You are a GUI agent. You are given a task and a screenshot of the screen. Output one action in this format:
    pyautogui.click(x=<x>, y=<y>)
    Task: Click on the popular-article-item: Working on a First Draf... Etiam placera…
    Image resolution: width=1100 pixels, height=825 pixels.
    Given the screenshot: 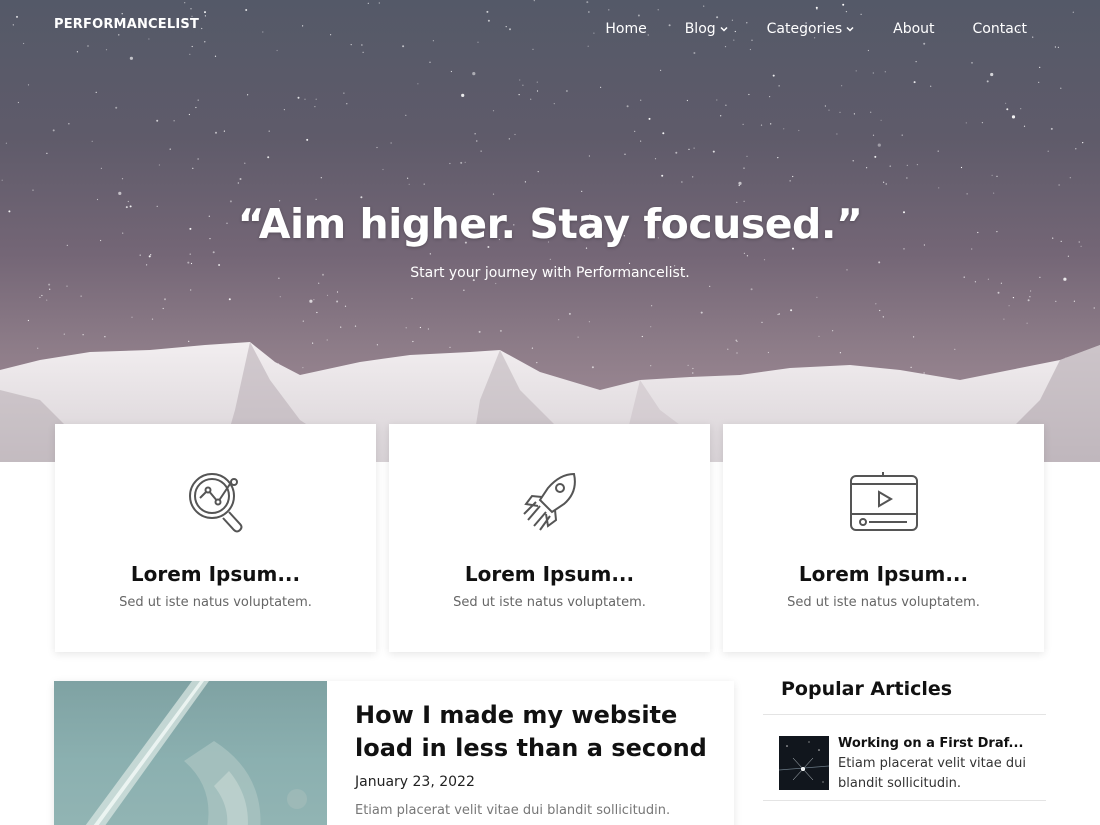 What is the action you would take?
    pyautogui.click(x=914, y=764)
    